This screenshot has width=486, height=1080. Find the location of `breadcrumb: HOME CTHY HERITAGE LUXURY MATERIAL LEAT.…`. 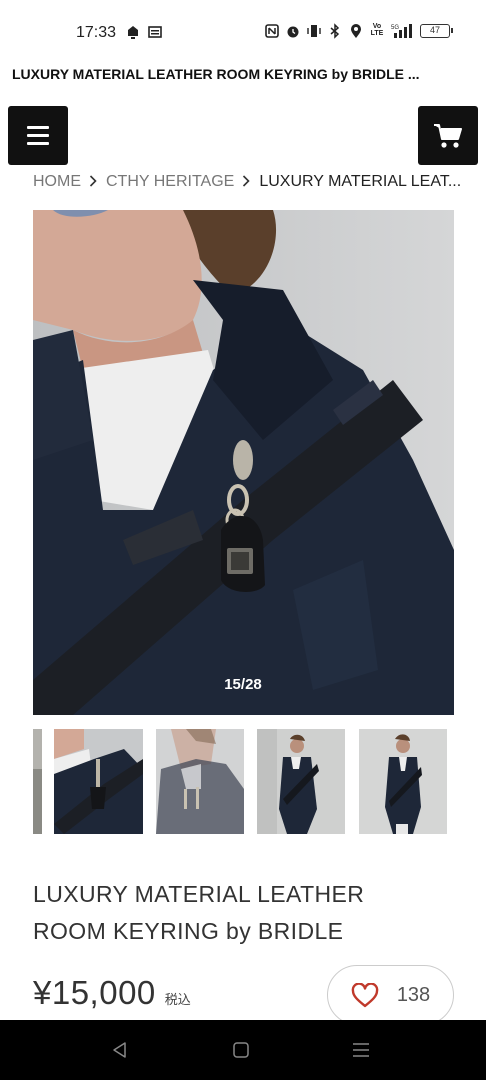

breadcrumb: HOME CTHY HERITAGE LUXURY MATERIAL LEAT.… is located at coordinates (253, 182).